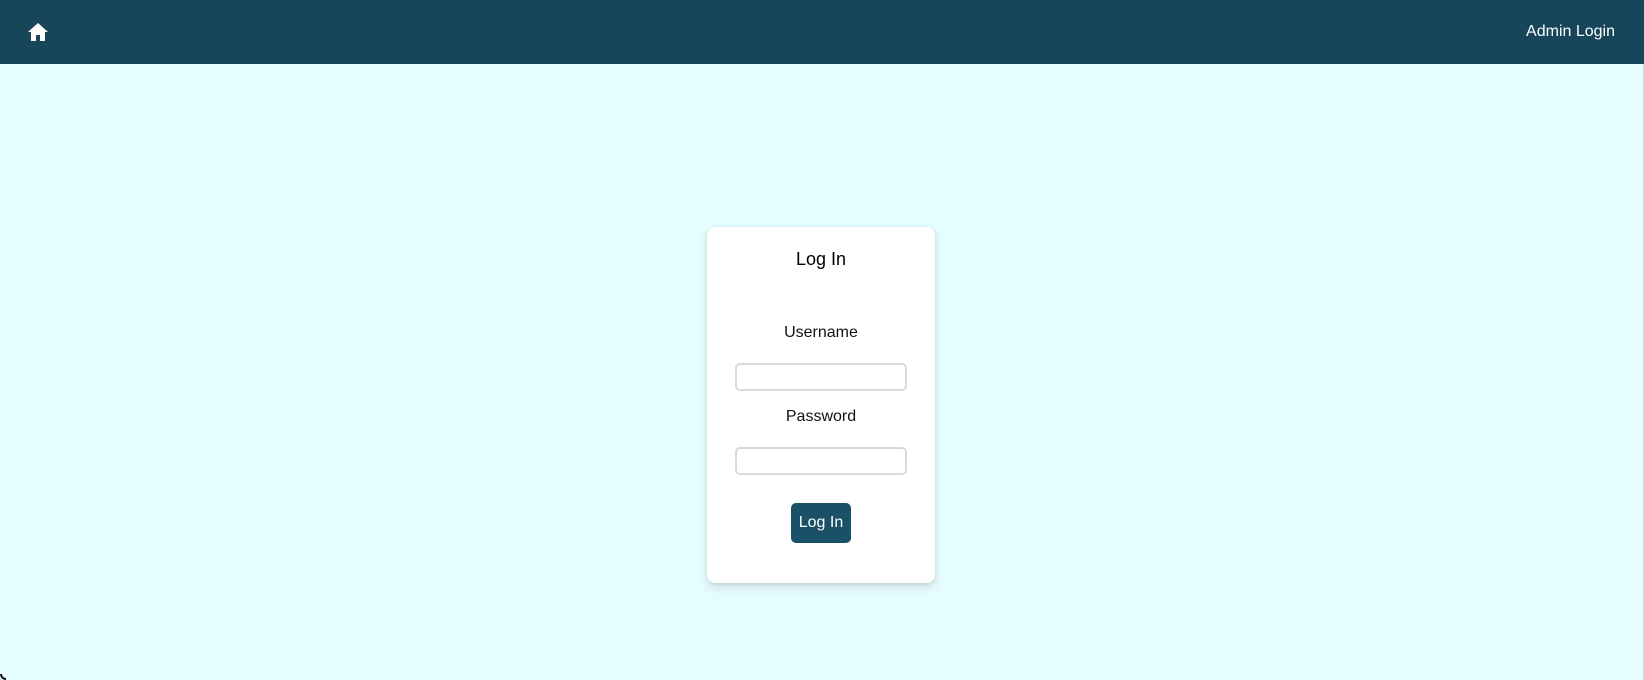  I want to click on home-icon, so click(38, 32).